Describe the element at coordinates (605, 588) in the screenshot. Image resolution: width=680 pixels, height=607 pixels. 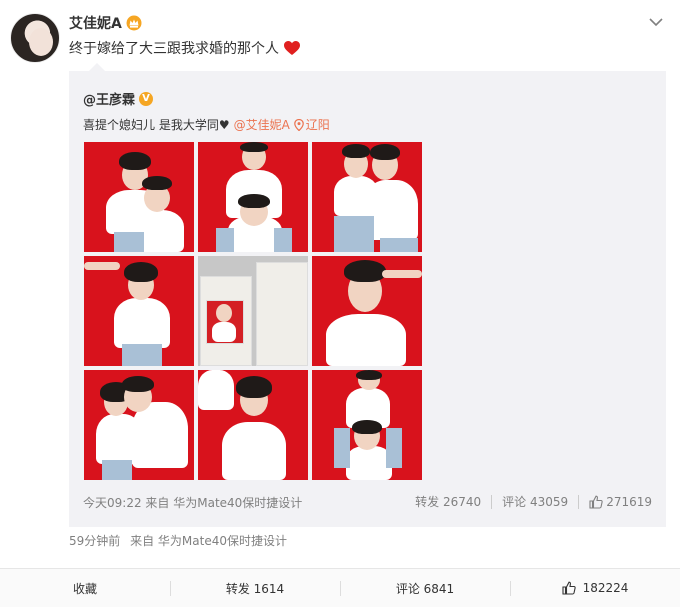
I see `like-count: 182224` at that location.